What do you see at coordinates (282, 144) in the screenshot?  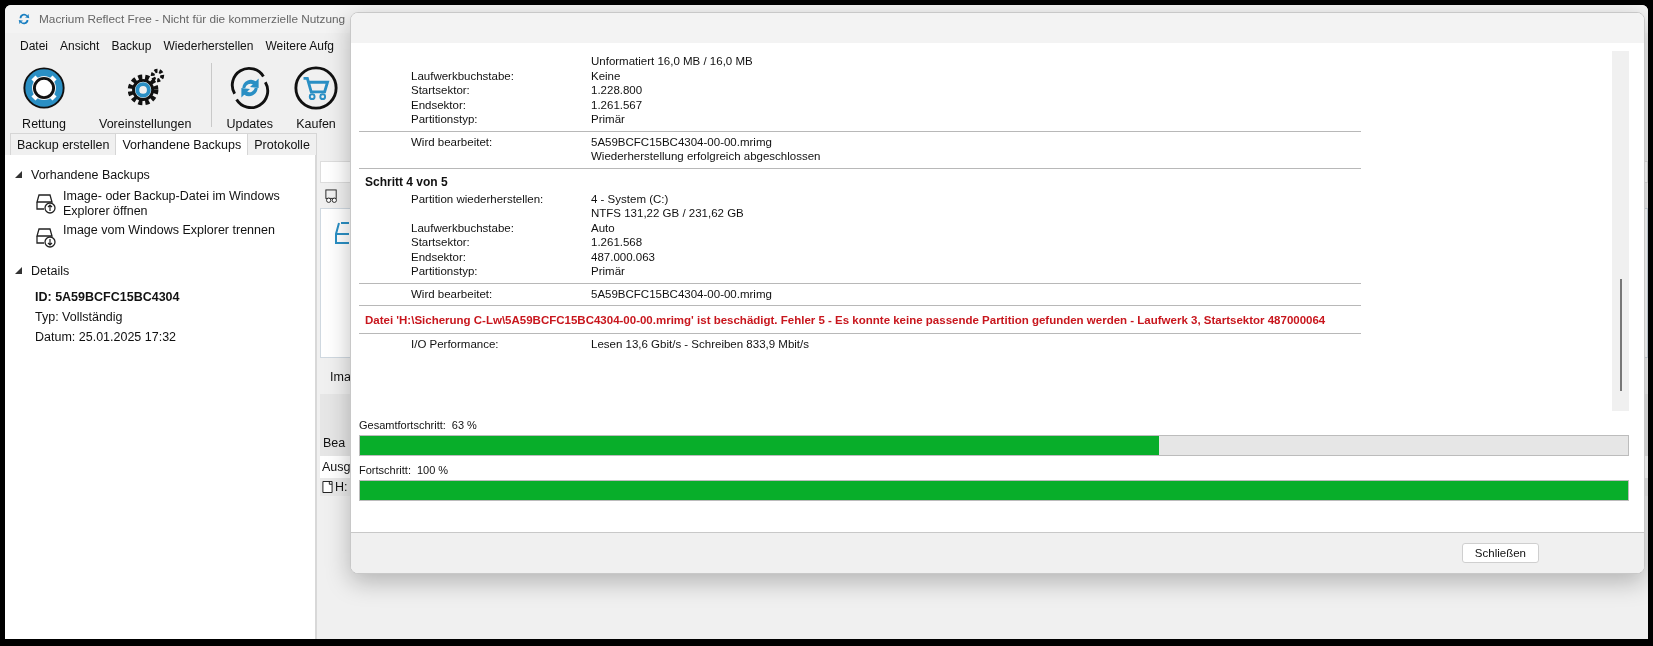 I see `tab: Protokolle` at bounding box center [282, 144].